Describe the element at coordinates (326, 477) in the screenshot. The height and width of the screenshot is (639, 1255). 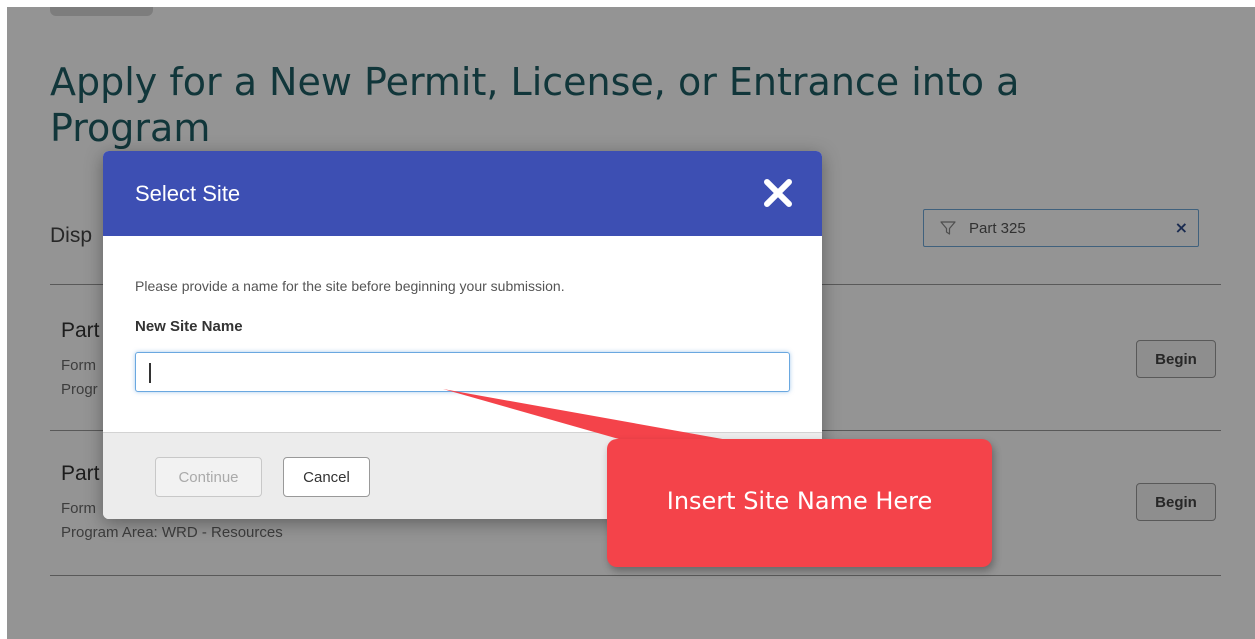
I see `cancel-button: Cancel` at that location.